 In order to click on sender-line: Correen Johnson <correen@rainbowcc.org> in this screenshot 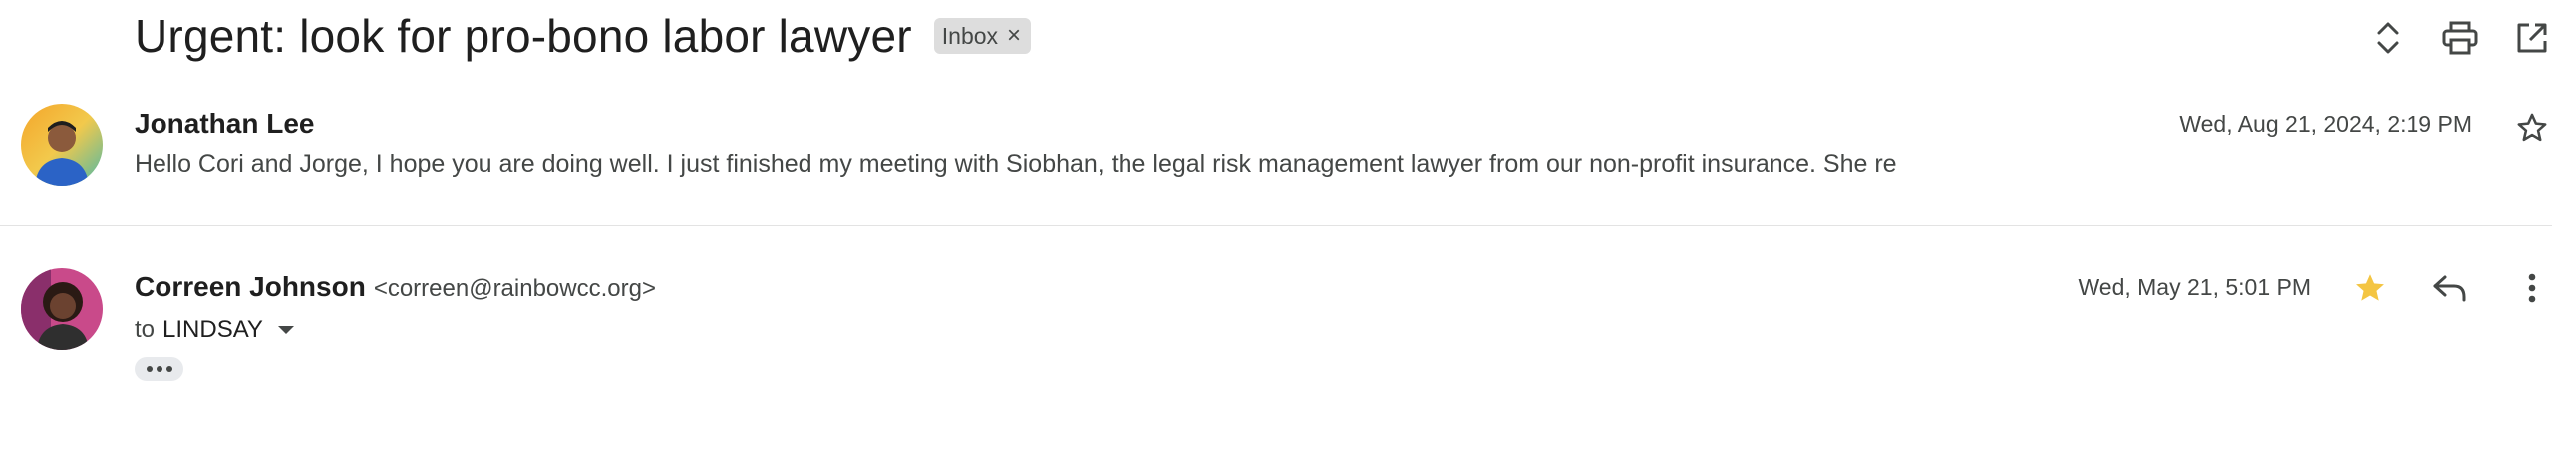, I will do `click(395, 287)`.